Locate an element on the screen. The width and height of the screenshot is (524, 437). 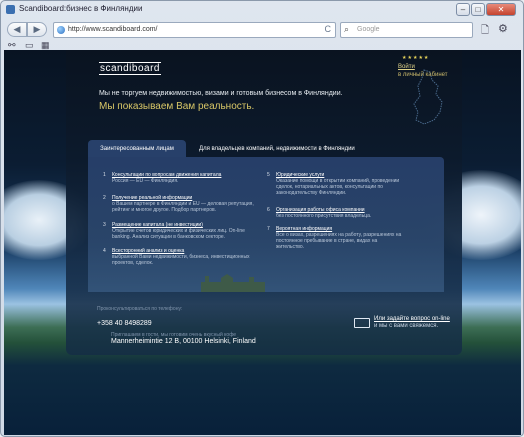
login-block: Войти в личный кабинет is located at coordinates (423, 71).